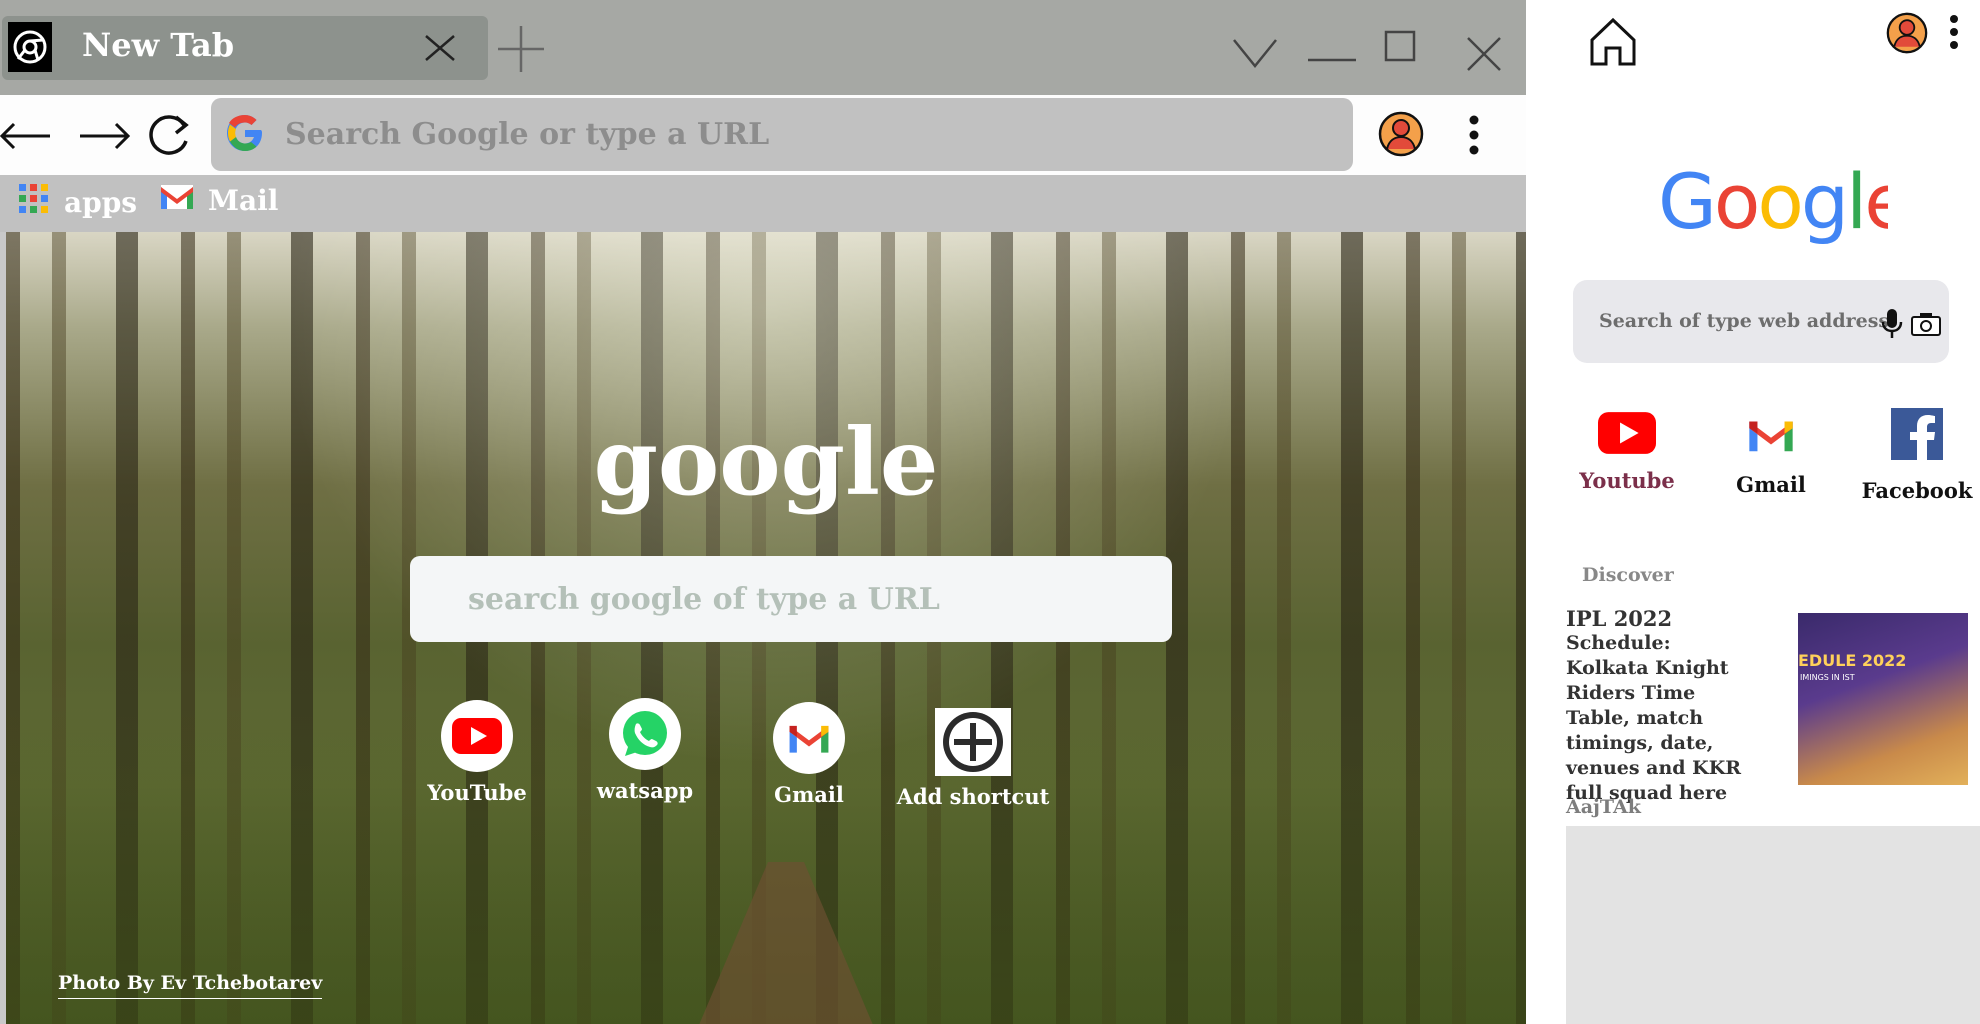  Describe the element at coordinates (1852, 660) in the screenshot. I see `thumbnail-caption: EDULE 2022` at that location.